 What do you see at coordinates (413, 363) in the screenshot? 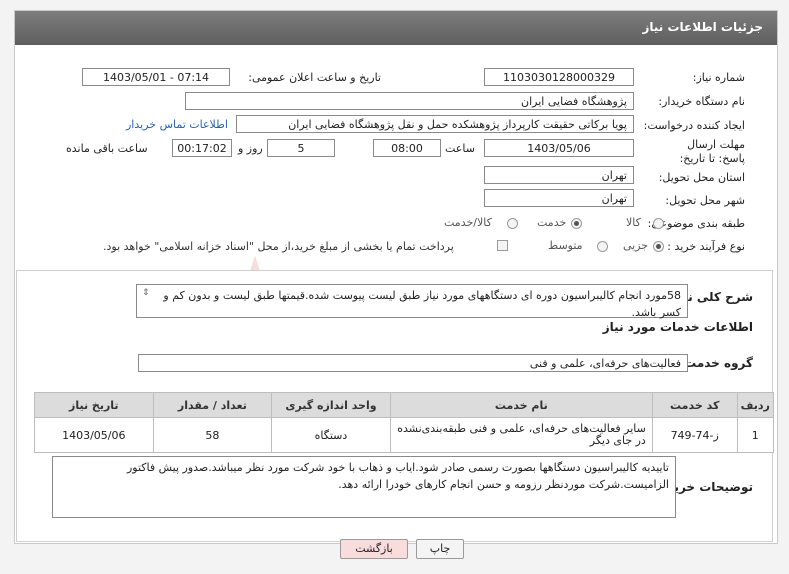
I see `service-group-field: فعالیت‌های حرفه‌ای، علمی و فنی` at bounding box center [413, 363].